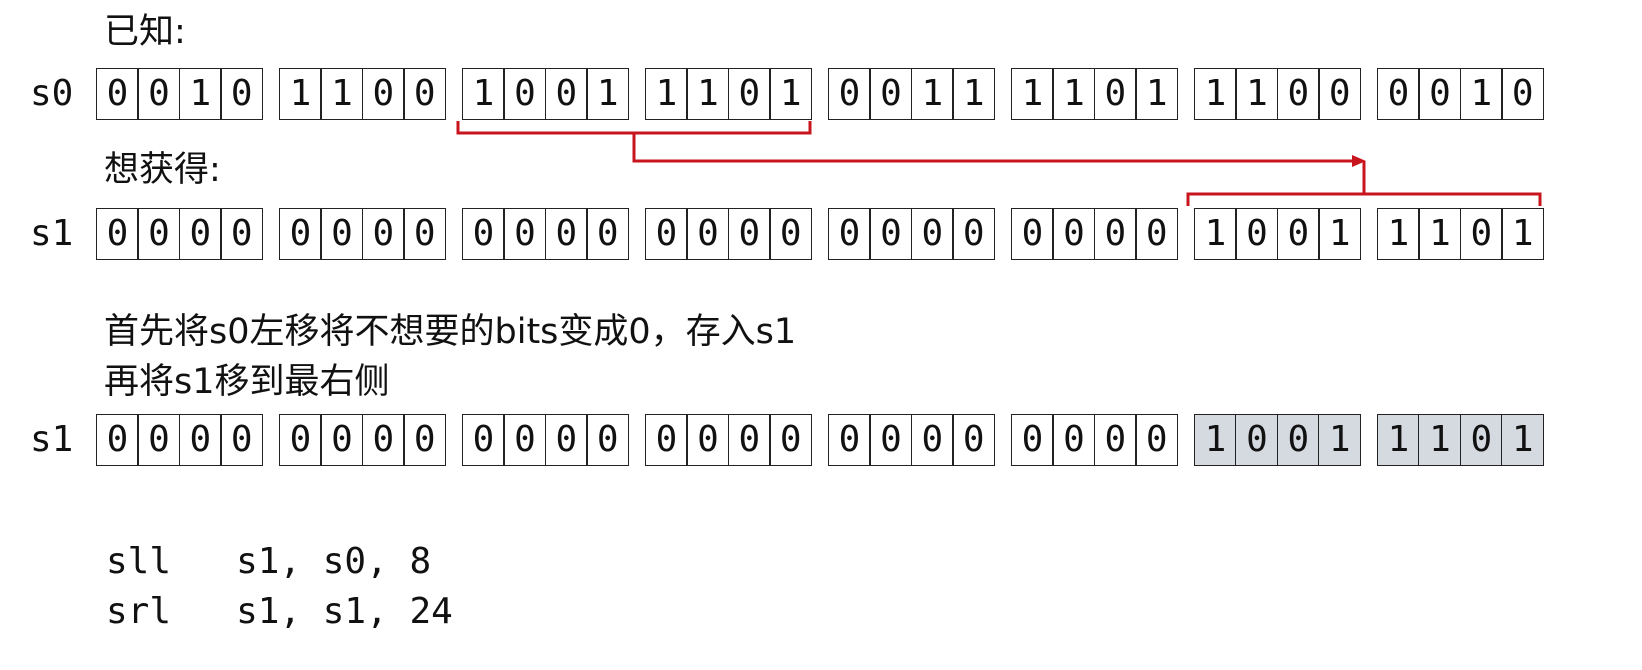 The width and height of the screenshot is (1642, 670). I want to click on shift-arrow-diagram, so click(999, 163).